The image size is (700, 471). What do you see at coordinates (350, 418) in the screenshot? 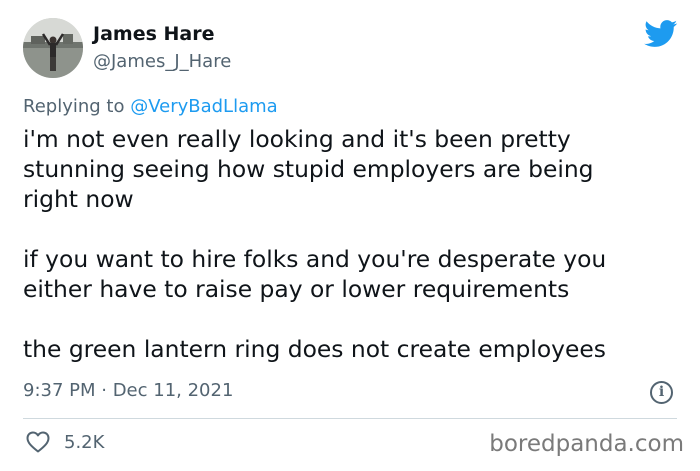
I see `divider` at bounding box center [350, 418].